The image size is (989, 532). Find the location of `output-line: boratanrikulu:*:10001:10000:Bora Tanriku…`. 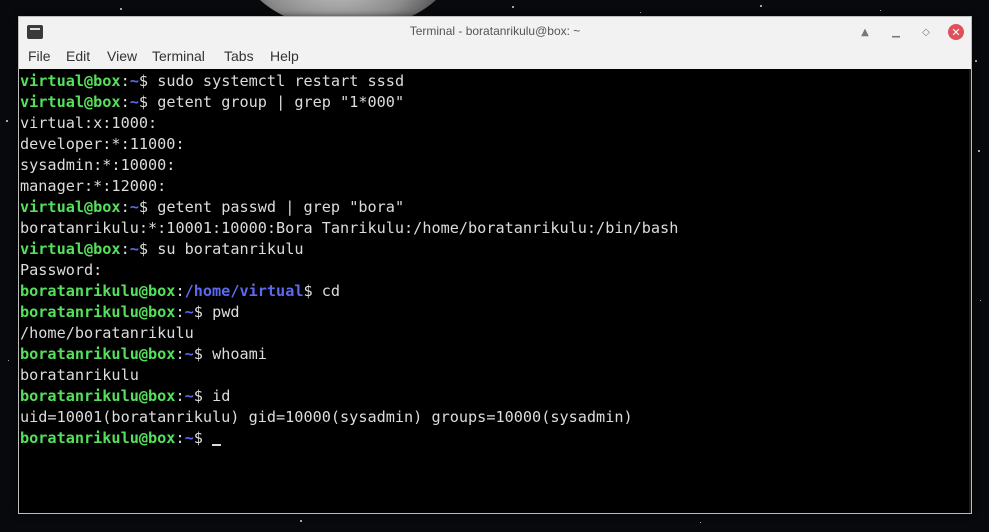

output-line: boratanrikulu:*:10001:10000:Bora Tanriku… is located at coordinates (349, 228).